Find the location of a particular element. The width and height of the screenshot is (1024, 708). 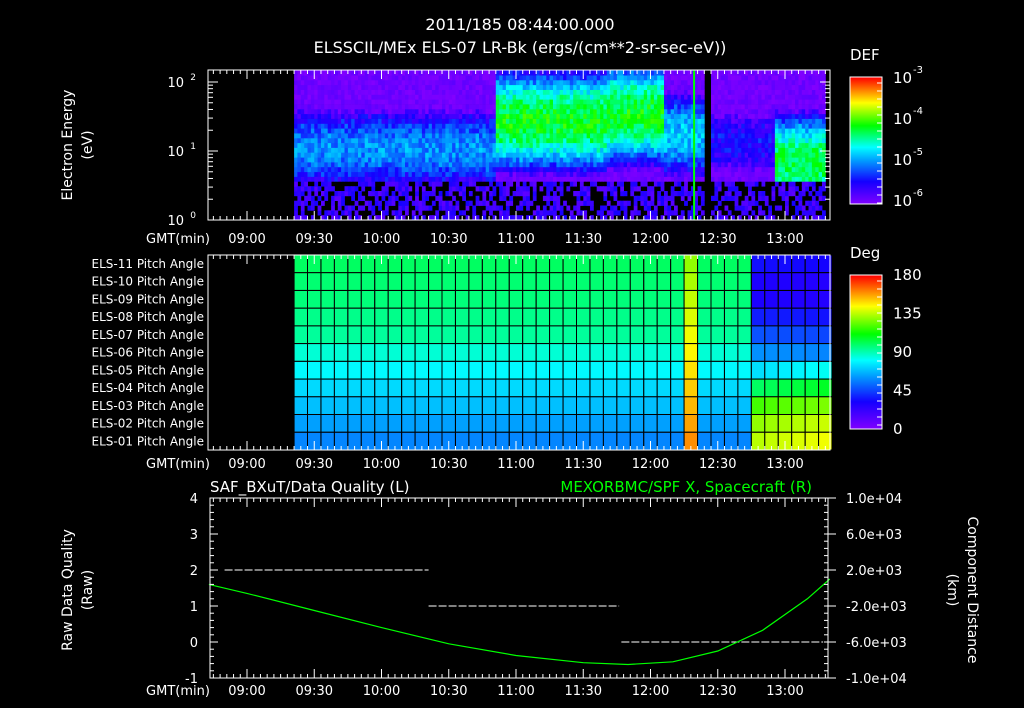

colorbar-def-tick-exp: -3 is located at coordinates (918, 70).